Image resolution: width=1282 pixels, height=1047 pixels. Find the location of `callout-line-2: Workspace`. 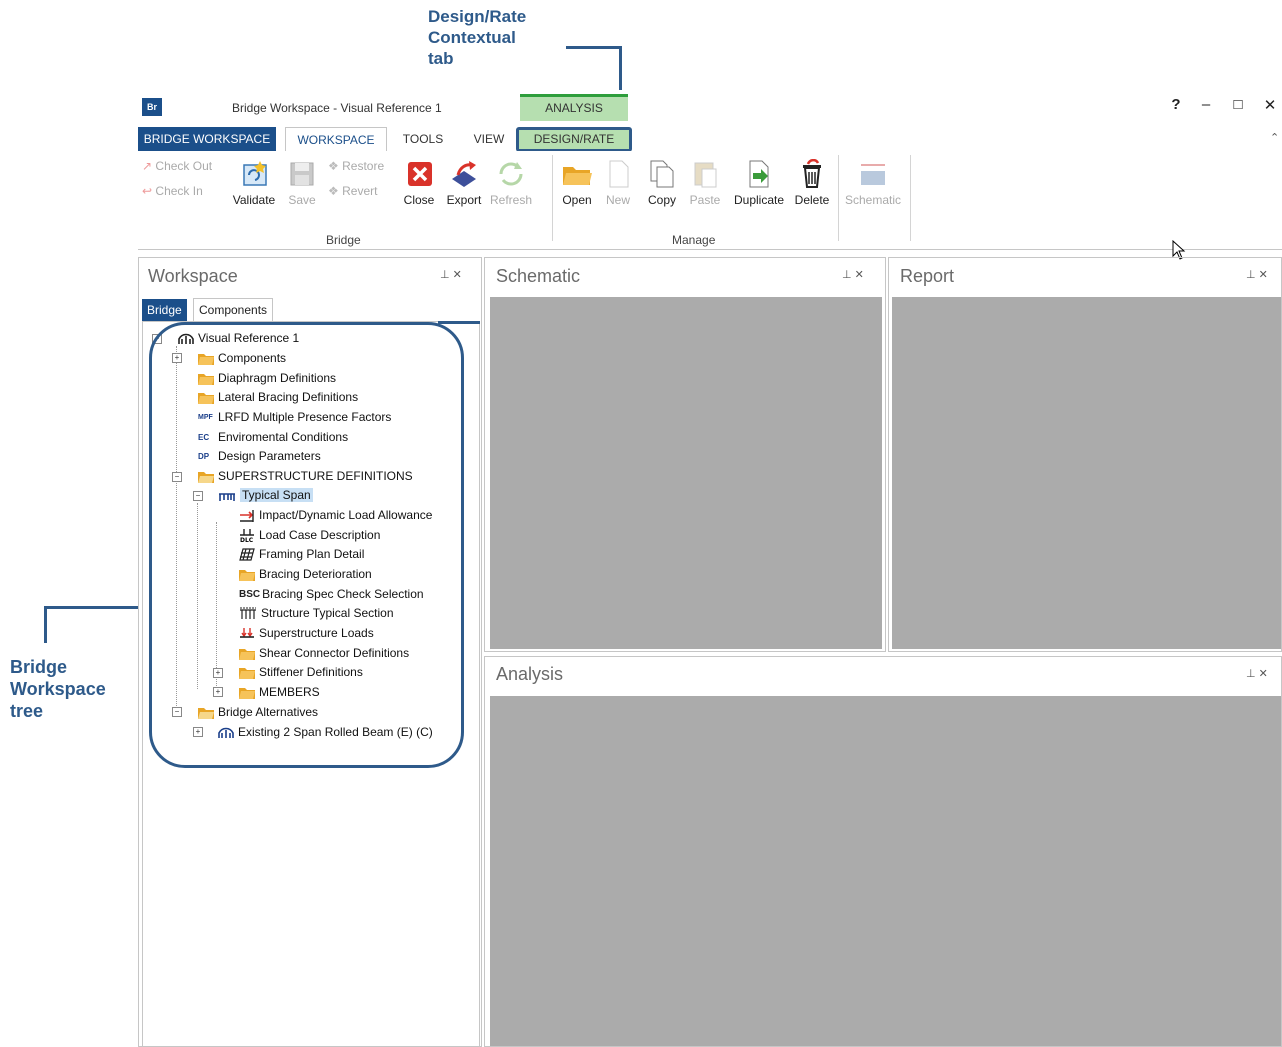

callout-line-2: Workspace is located at coordinates (58, 689).